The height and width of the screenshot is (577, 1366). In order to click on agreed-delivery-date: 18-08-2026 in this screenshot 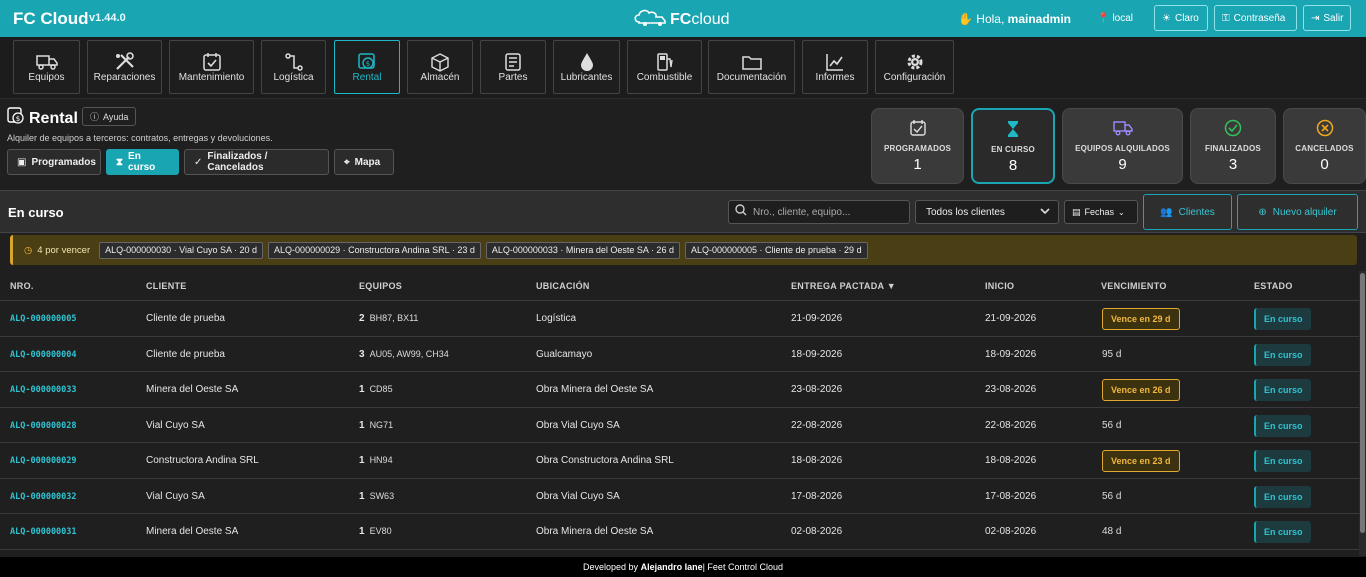, I will do `click(817, 460)`.